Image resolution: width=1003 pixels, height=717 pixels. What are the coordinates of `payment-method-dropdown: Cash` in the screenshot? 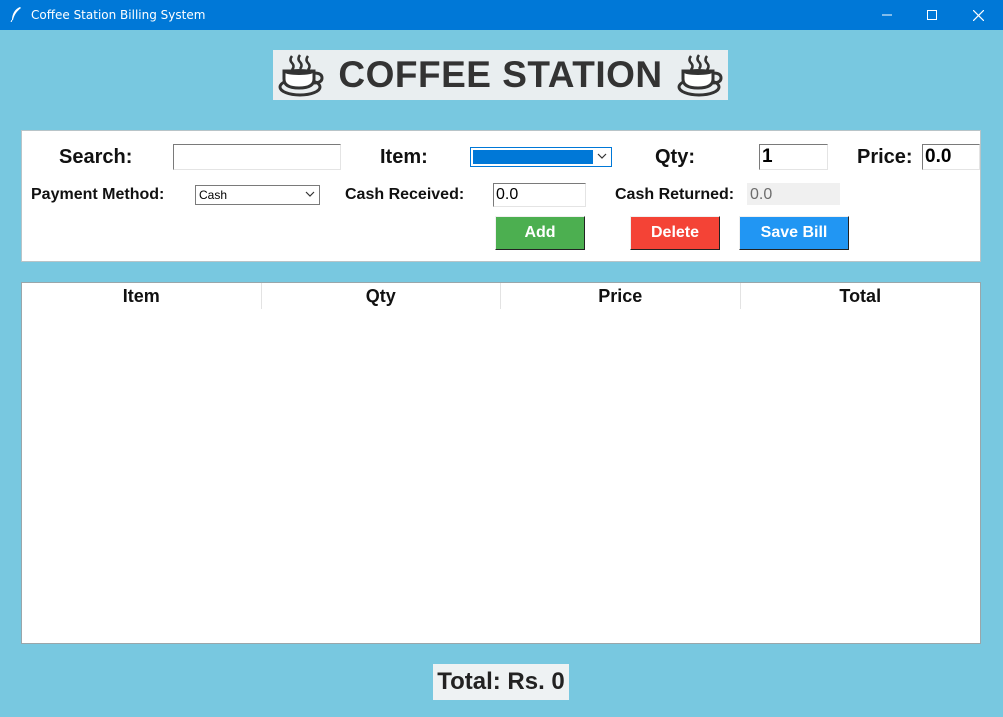 It's located at (257, 195).